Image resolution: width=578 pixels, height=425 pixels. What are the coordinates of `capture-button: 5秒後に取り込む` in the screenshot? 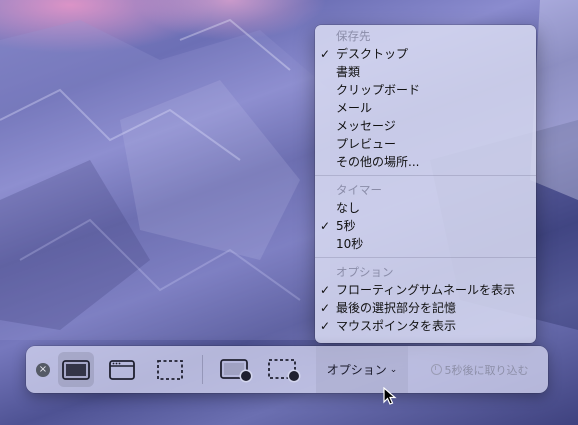 It's located at (479, 369).